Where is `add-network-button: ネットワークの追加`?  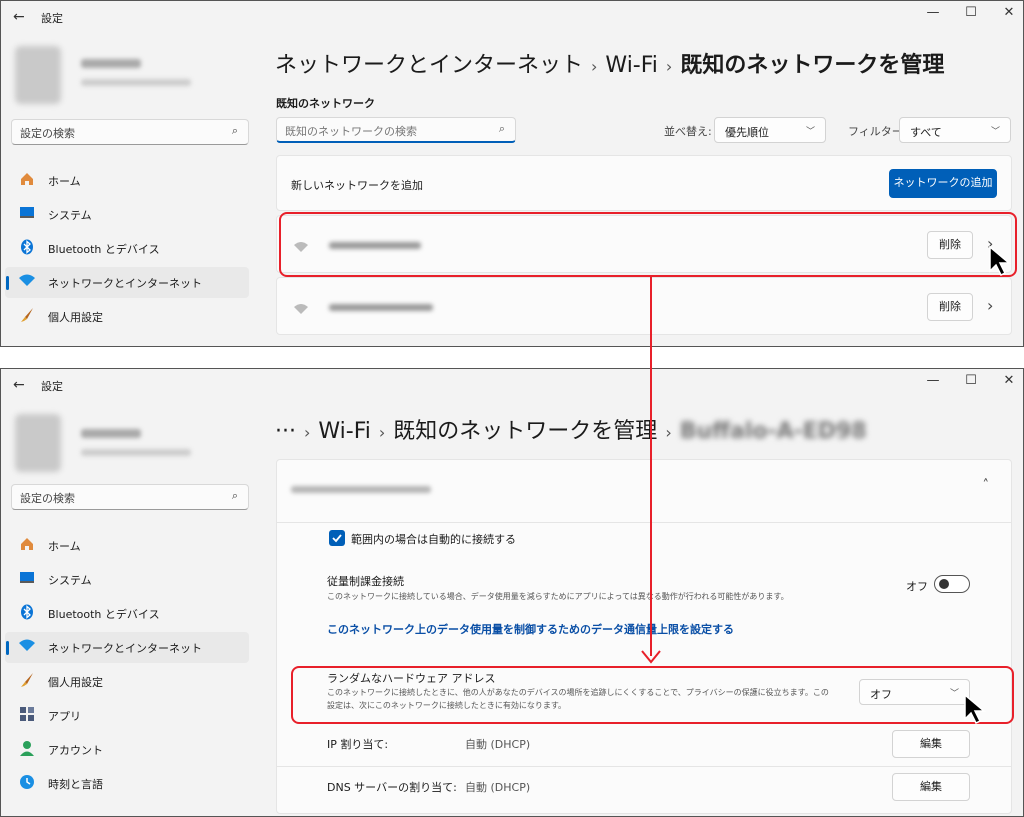 add-network-button: ネットワークの追加 is located at coordinates (943, 183).